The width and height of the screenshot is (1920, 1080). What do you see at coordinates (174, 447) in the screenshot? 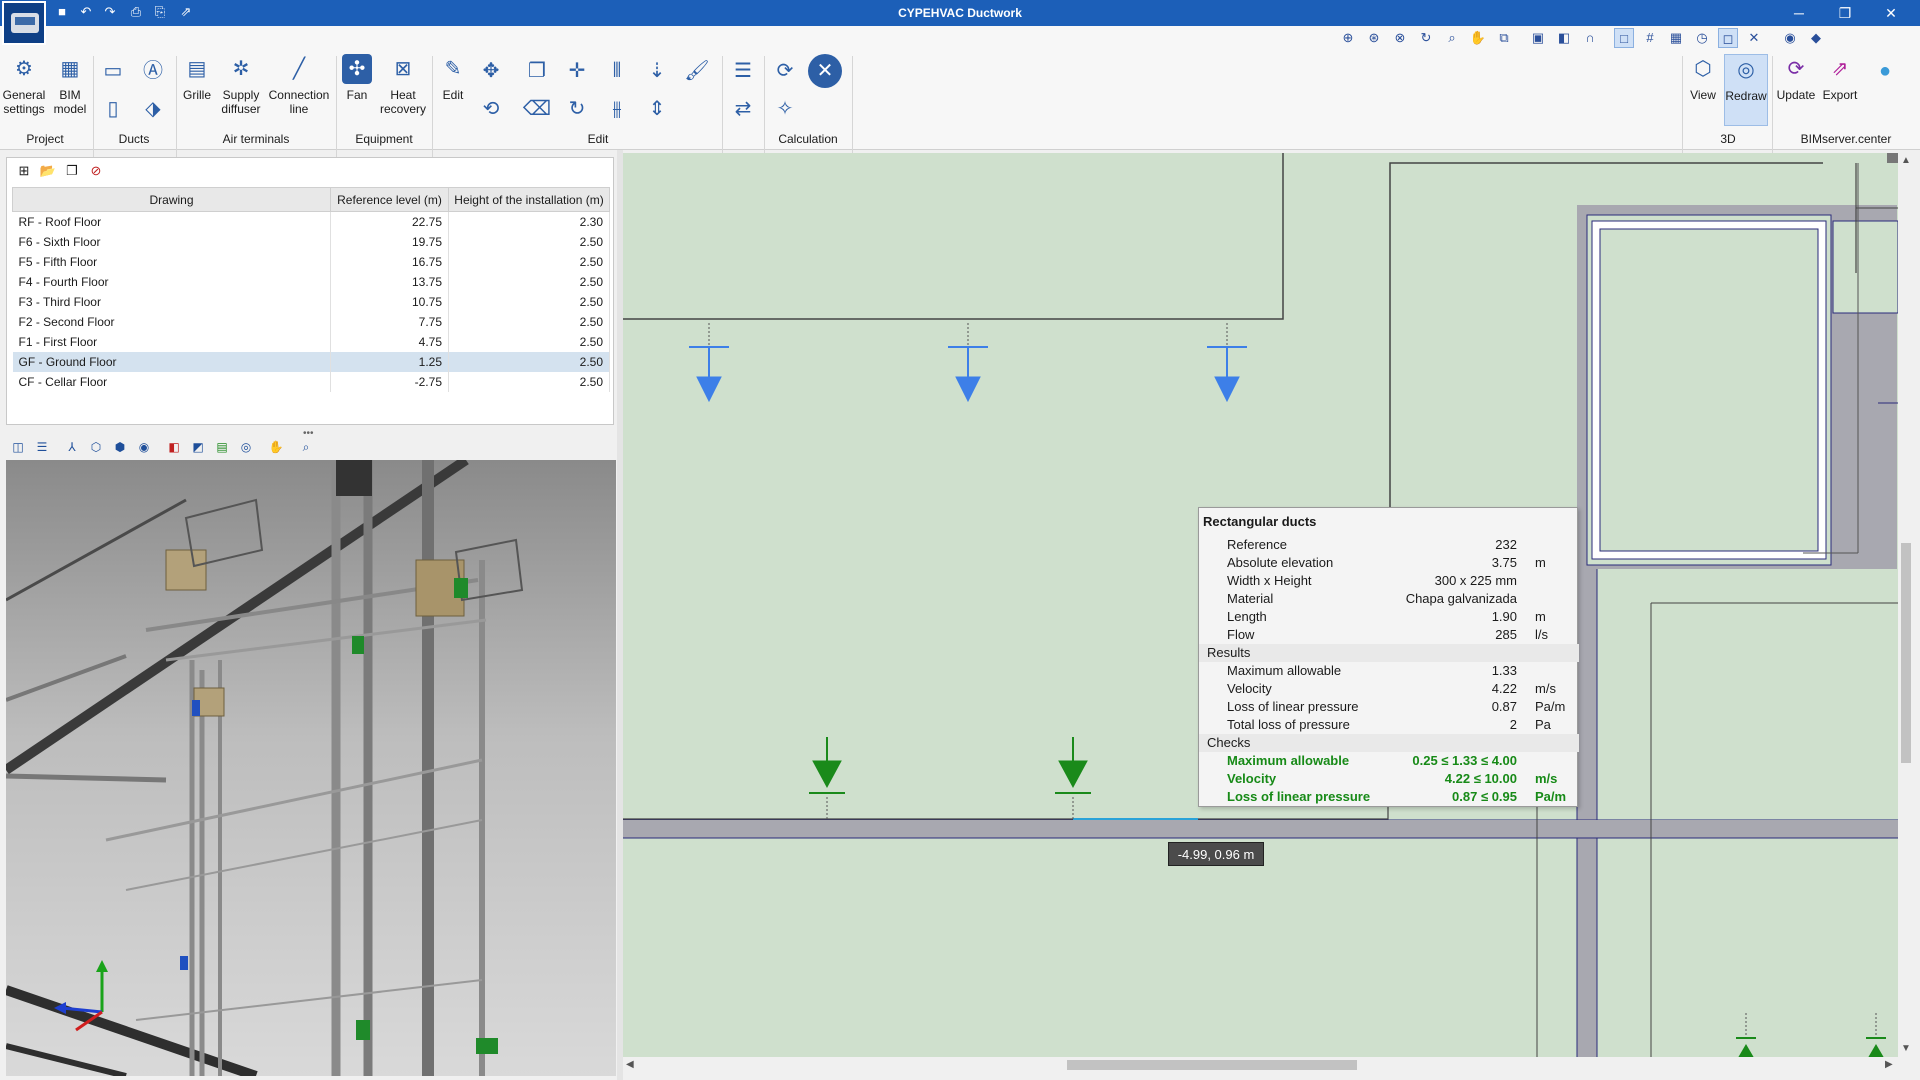
I see `section-icon: ◧` at bounding box center [174, 447].